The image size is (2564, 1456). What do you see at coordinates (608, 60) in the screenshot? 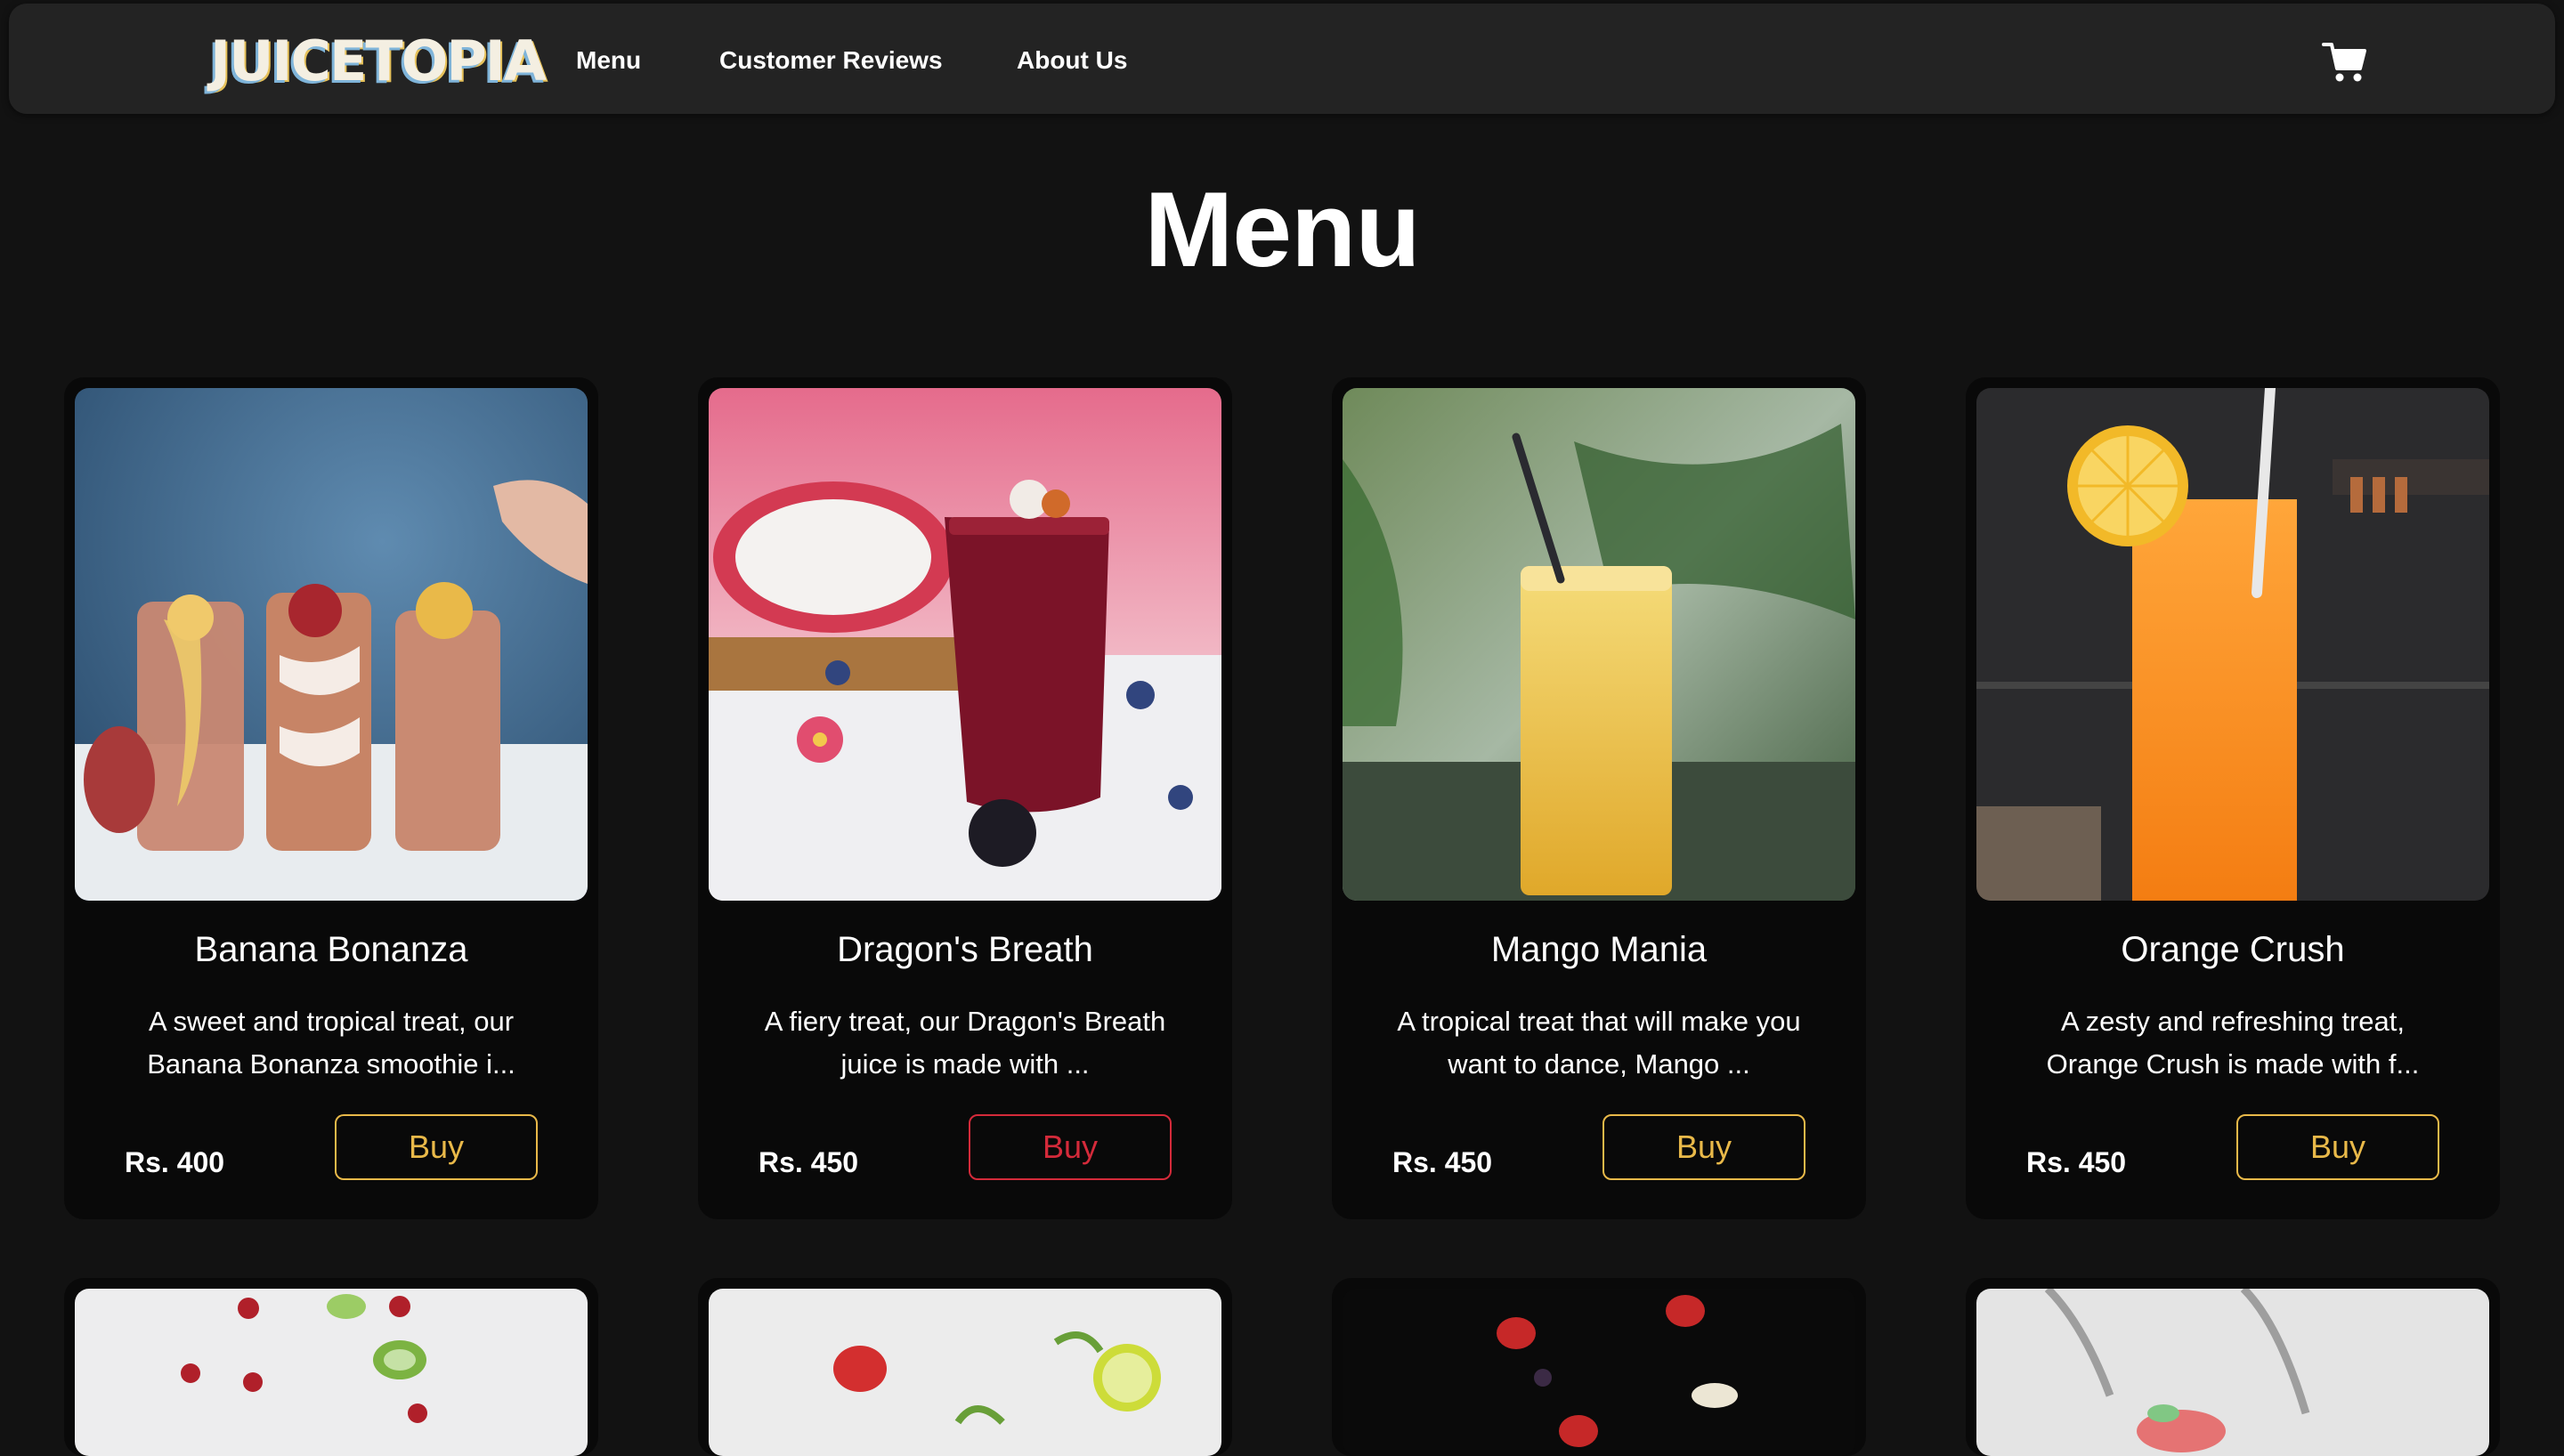
I see `nav-link-menu: Menu` at bounding box center [608, 60].